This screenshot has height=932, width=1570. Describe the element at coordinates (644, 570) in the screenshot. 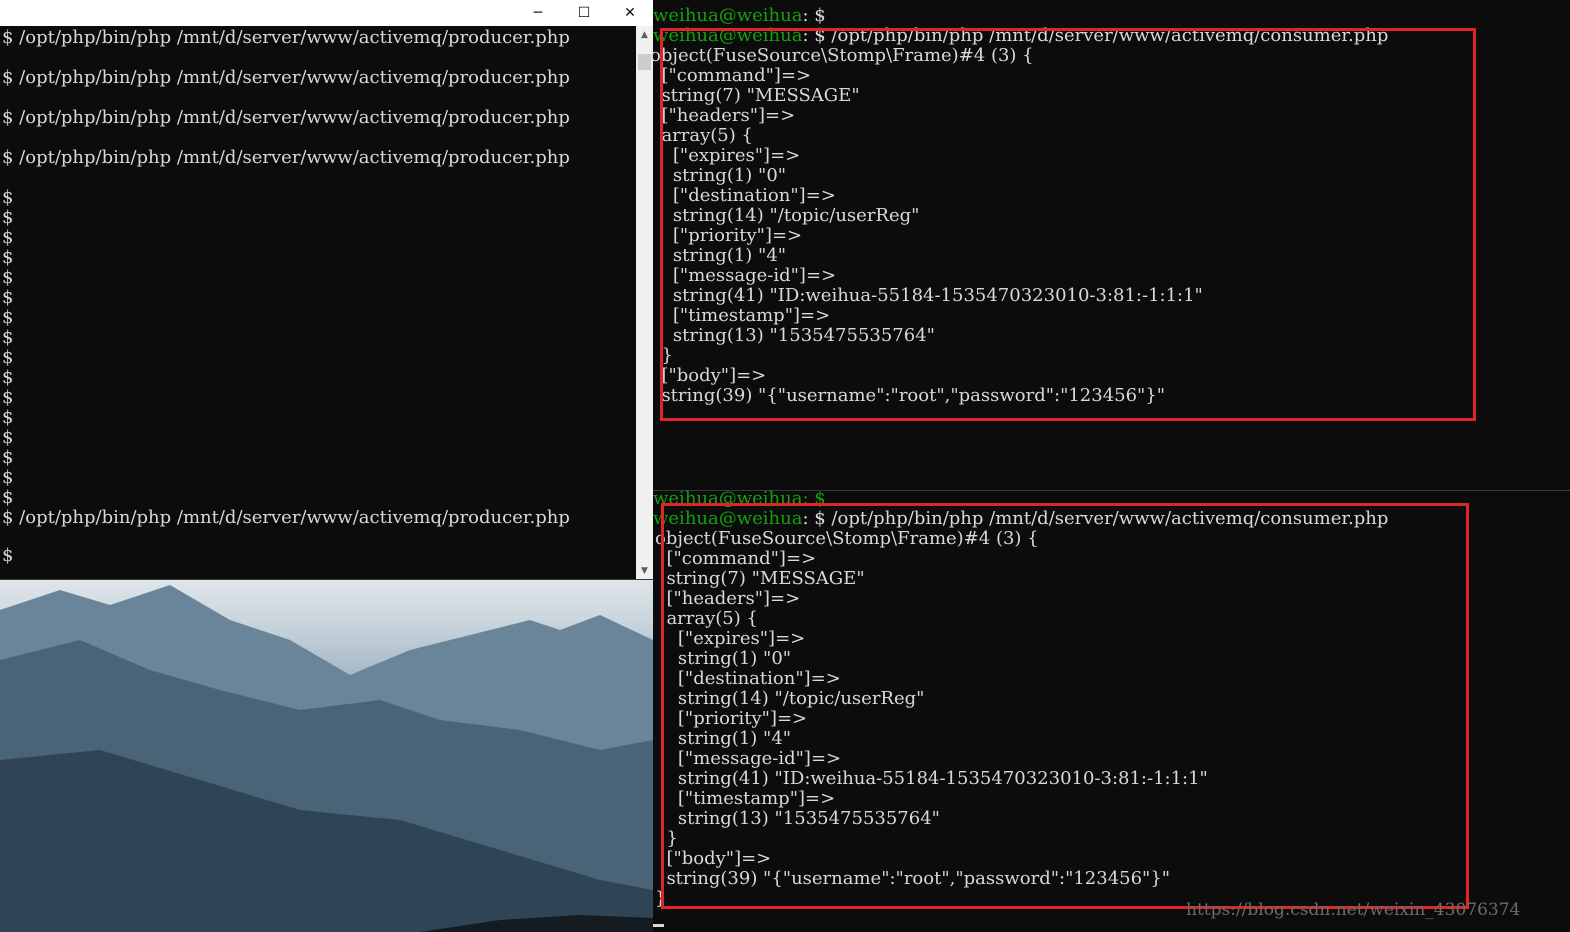

I see `scroll-down-icon: ▼` at that location.